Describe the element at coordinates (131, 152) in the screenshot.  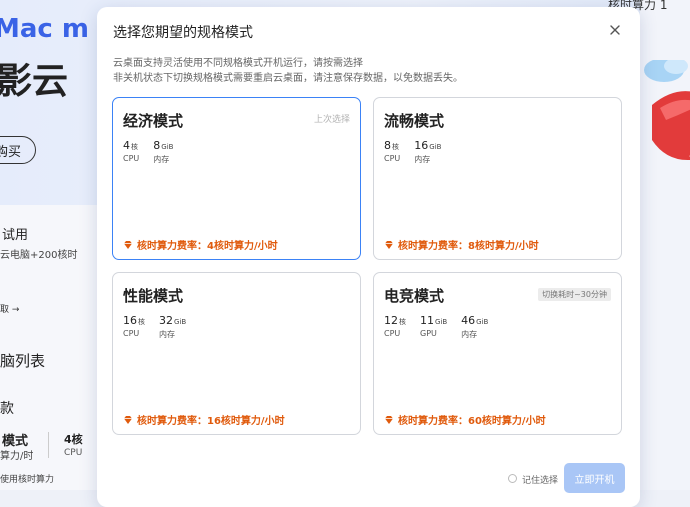
I see `spec-cpu: 4核 CPU` at that location.